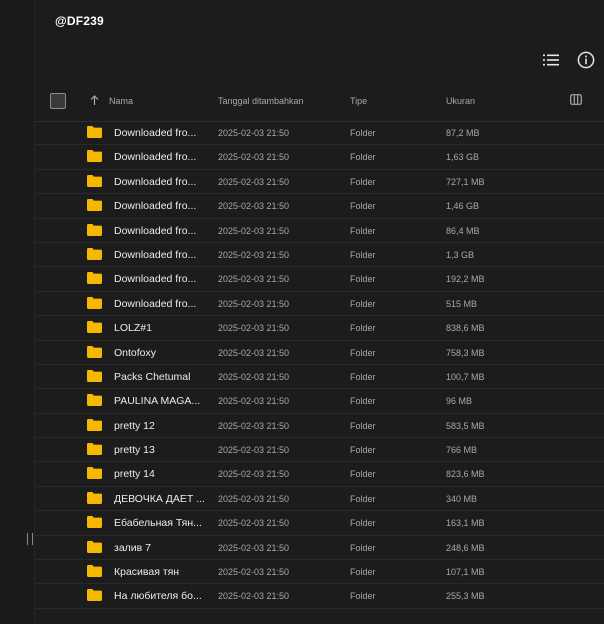  I want to click on table-row: pretty 13 2025-02-03 21:50 Folder 766 MB, so click(319, 450).